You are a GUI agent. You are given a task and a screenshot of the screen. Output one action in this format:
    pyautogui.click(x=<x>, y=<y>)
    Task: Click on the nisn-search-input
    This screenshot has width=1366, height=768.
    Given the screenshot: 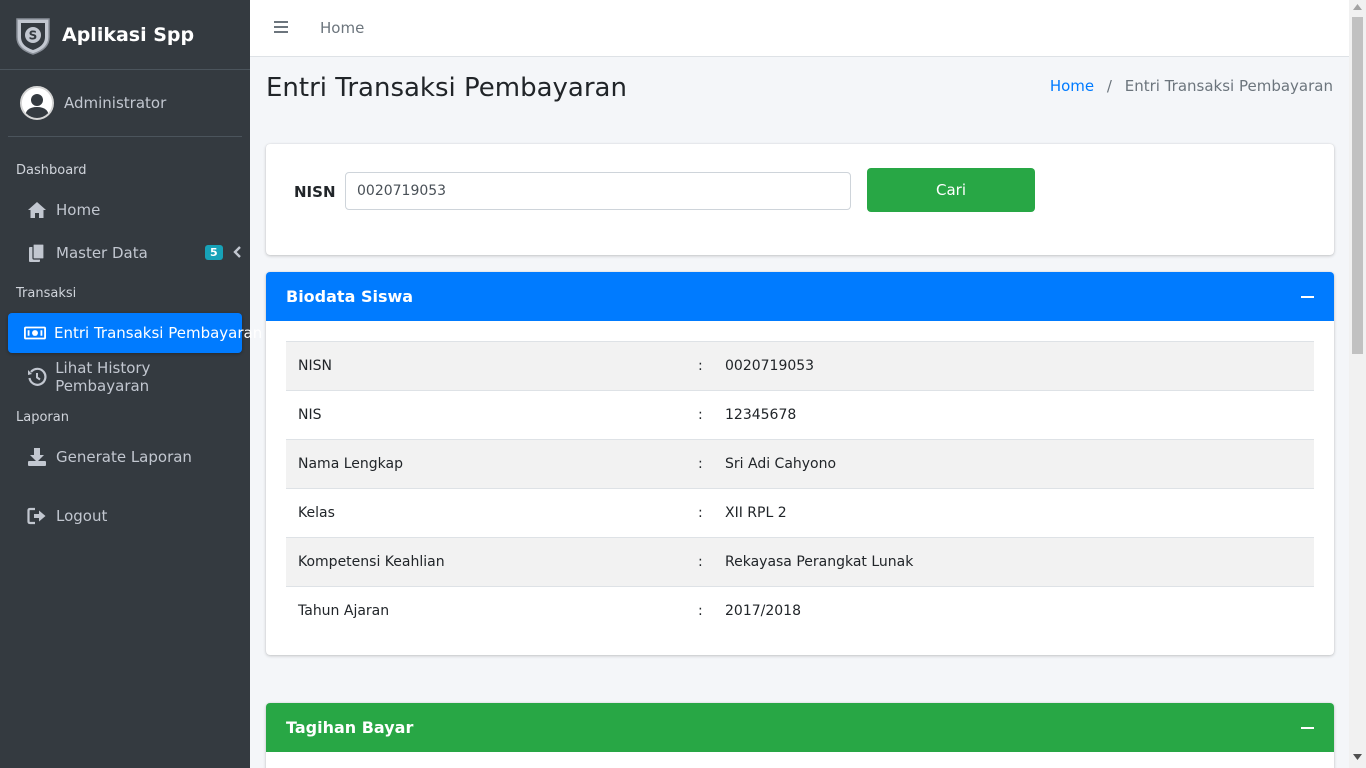 What is the action you would take?
    pyautogui.click(x=598, y=191)
    